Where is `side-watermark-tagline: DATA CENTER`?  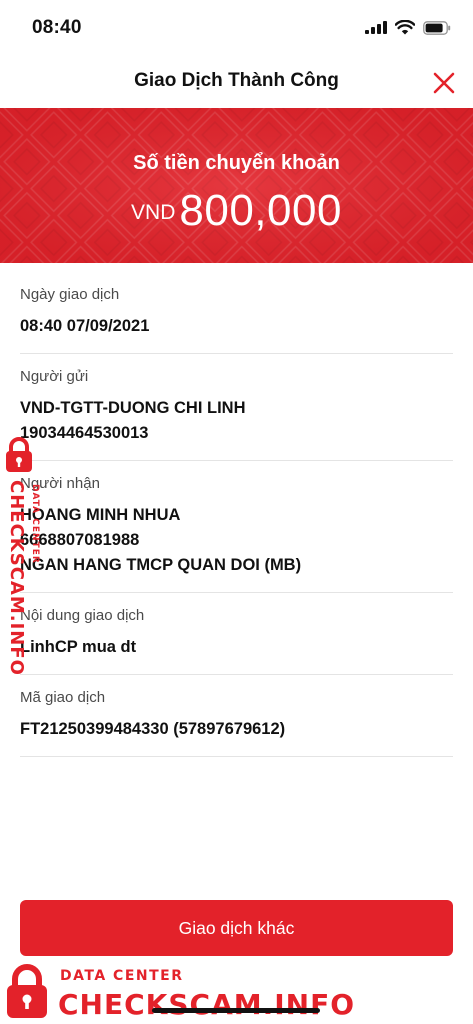
side-watermark-tagline: DATA CENTER is located at coordinates (35, 524).